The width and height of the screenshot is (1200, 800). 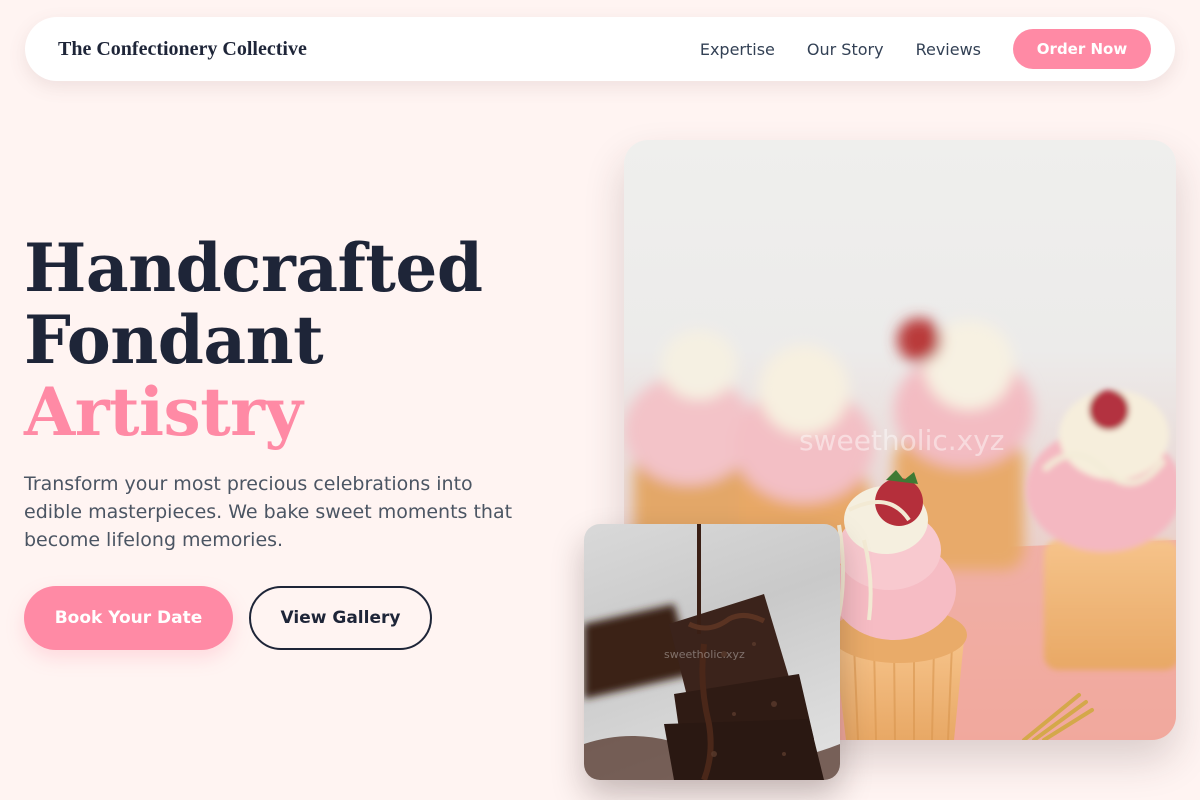 I want to click on main-watermark: sweetholic.xyz, so click(x=902, y=440).